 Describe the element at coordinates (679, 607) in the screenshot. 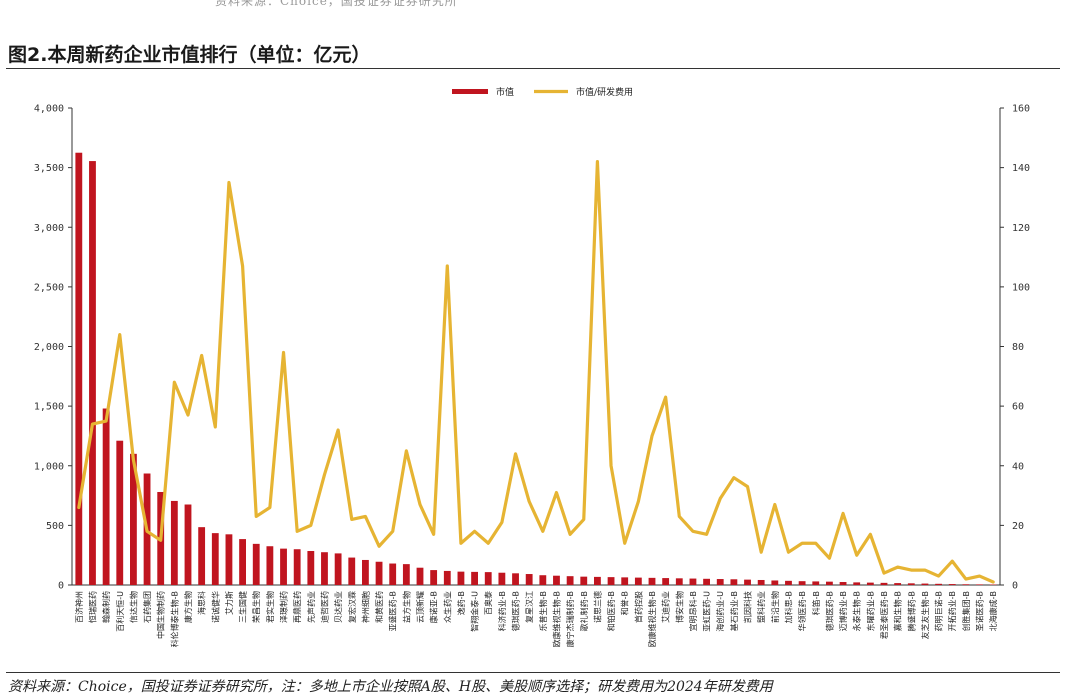

I see `category-label: 博安生物` at that location.